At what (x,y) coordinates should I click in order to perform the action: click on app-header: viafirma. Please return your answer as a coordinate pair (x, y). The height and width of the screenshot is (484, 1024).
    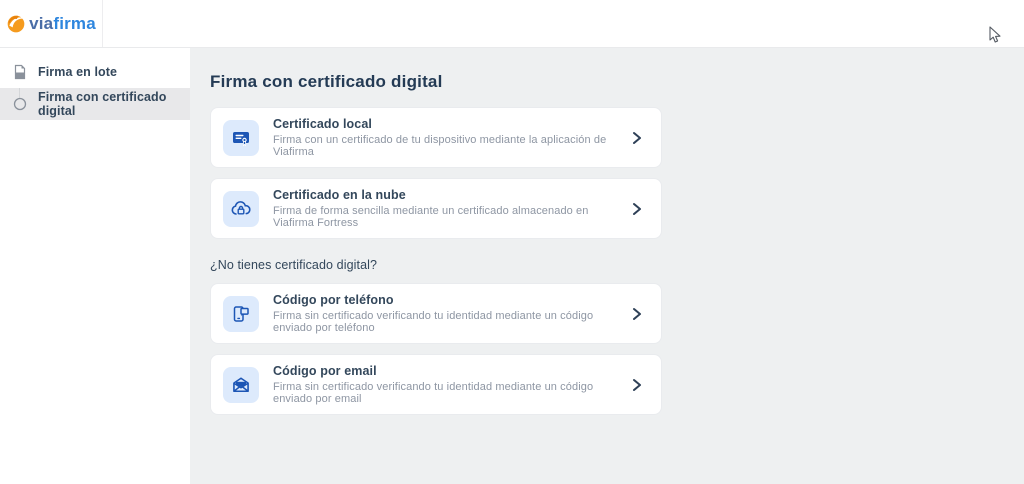
    Looking at the image, I should click on (512, 24).